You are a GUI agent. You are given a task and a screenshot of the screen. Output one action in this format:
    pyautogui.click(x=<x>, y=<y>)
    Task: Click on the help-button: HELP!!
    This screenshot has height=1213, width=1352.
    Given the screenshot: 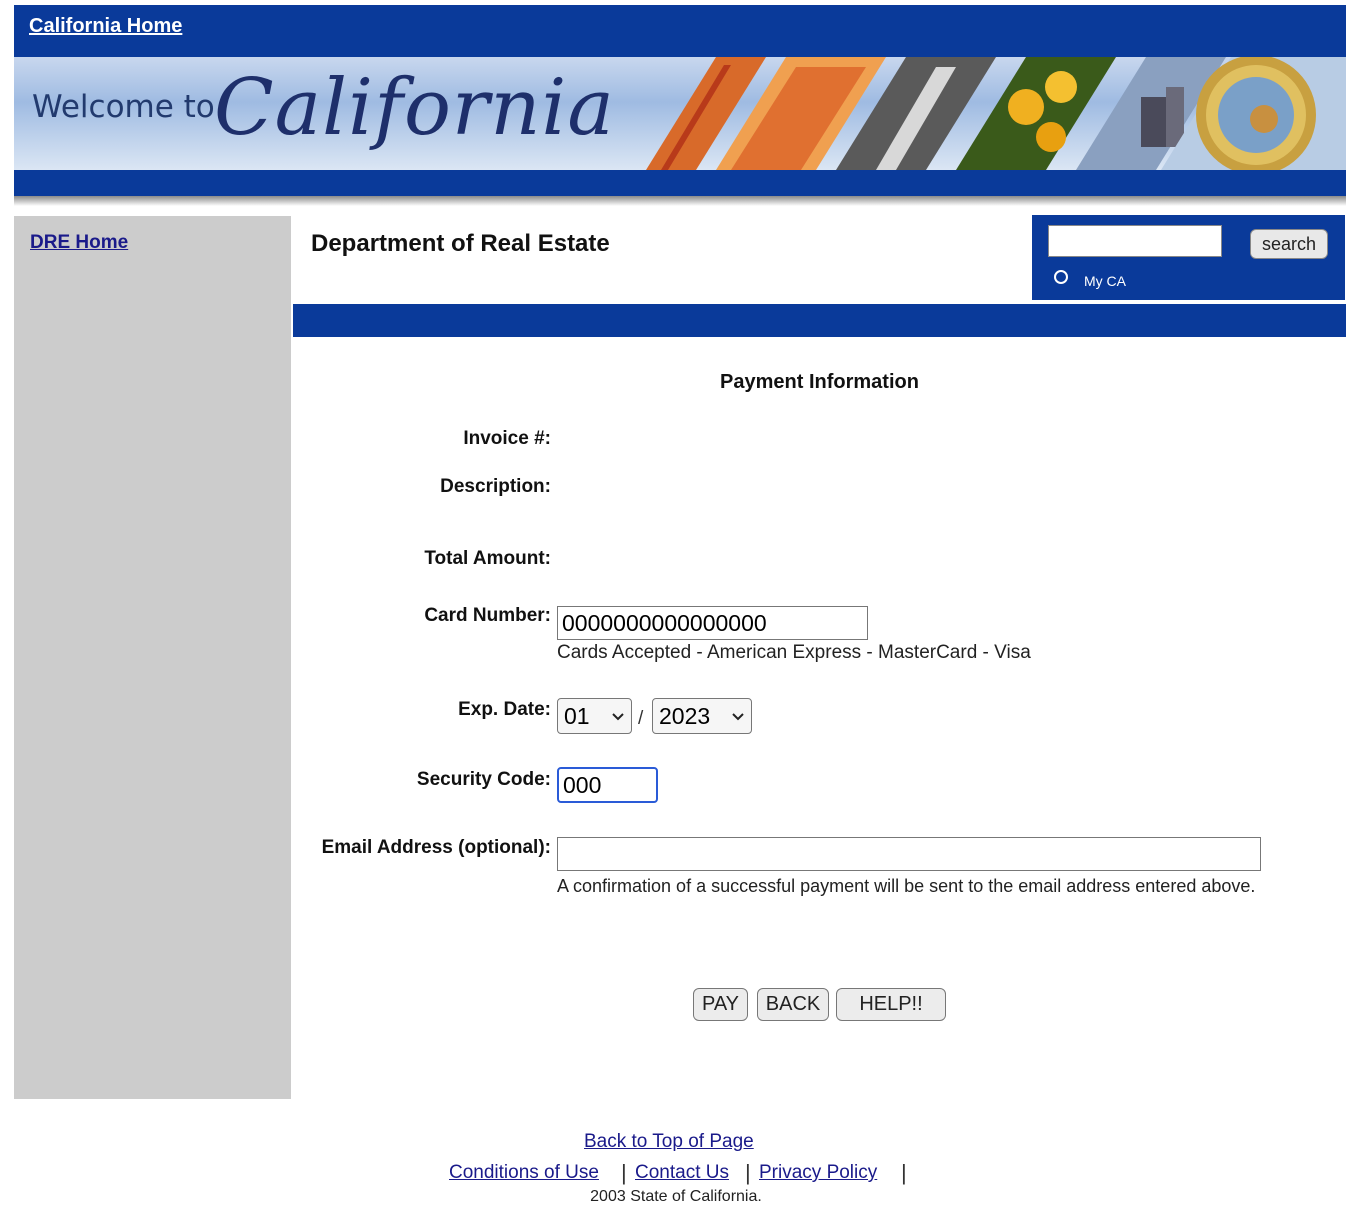 What is the action you would take?
    pyautogui.click(x=891, y=1004)
    